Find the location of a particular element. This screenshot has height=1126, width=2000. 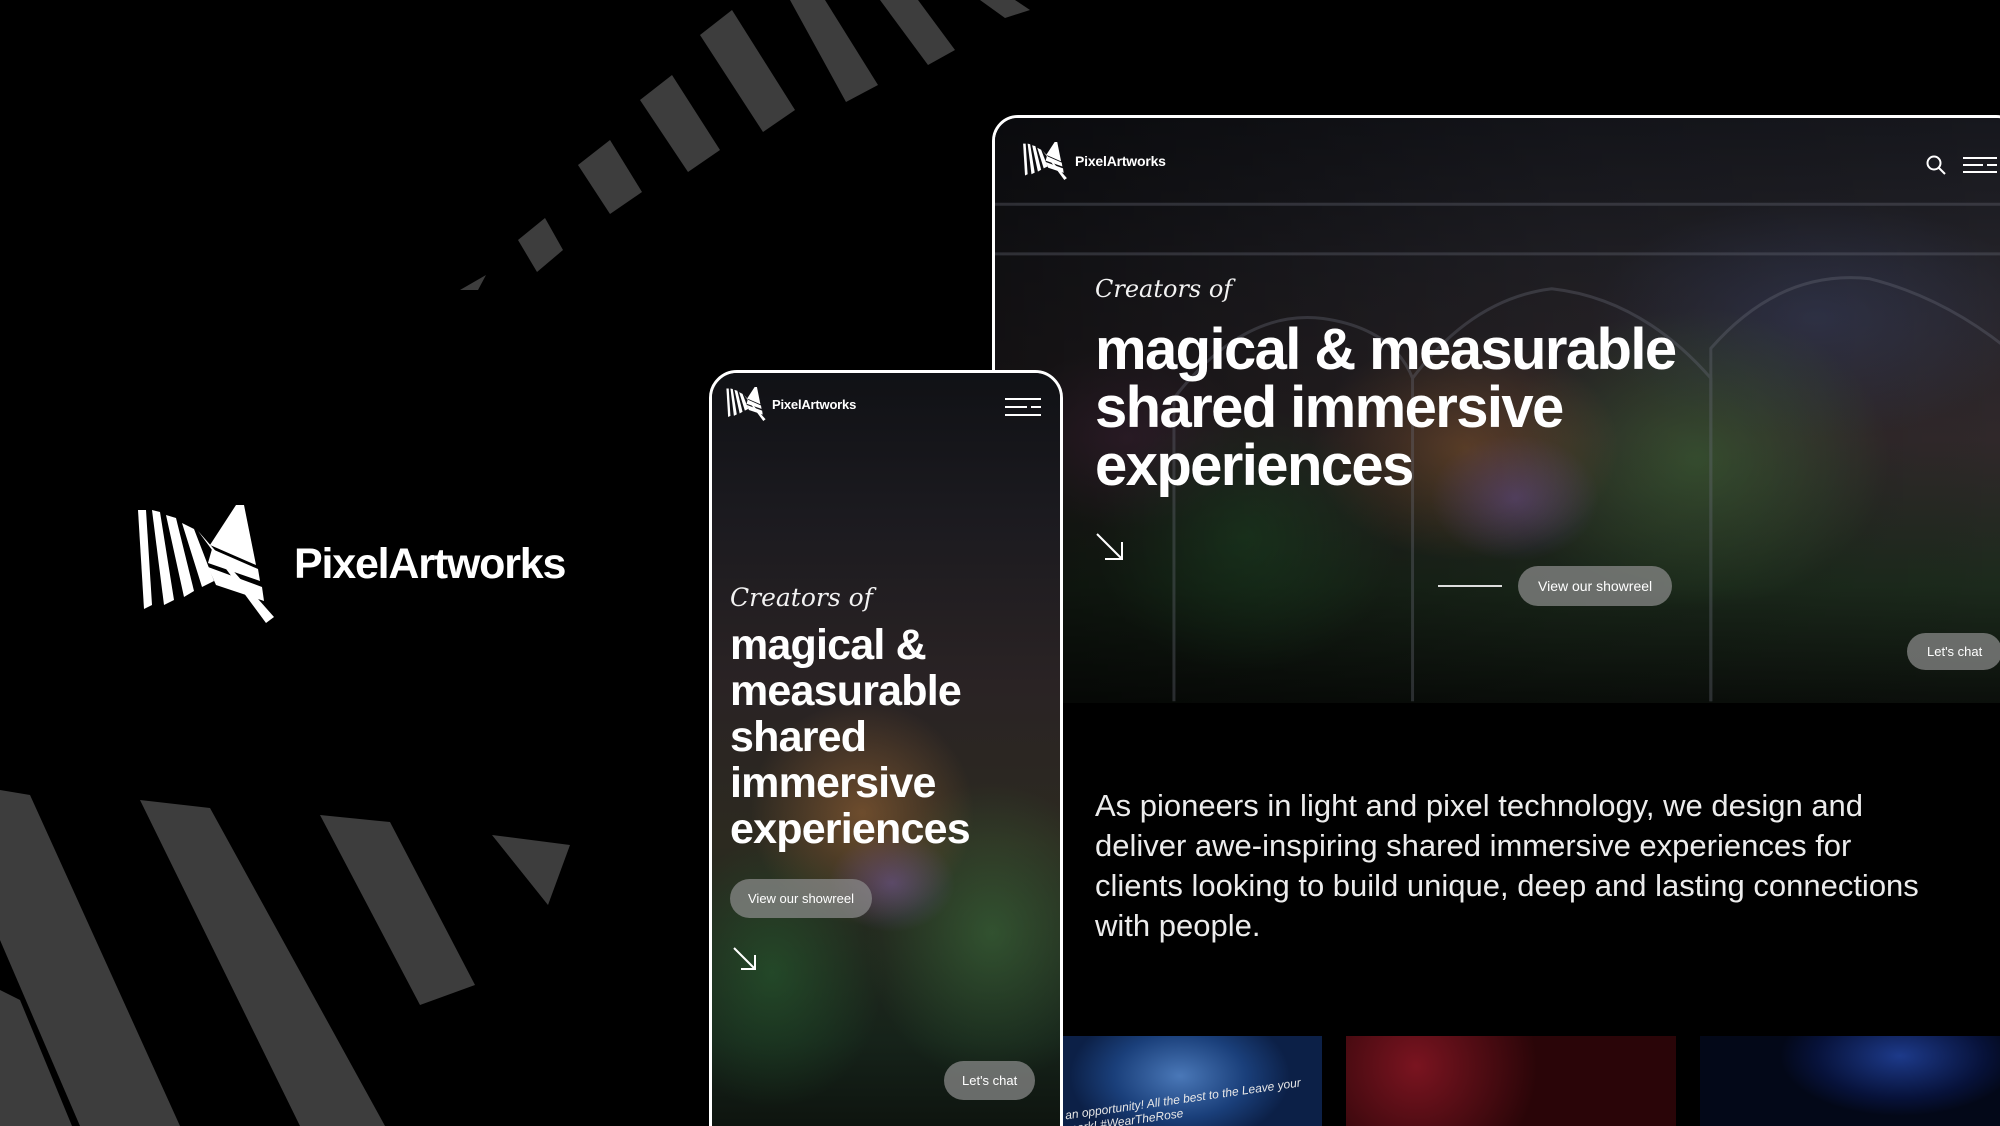

brand-name: PixelArtworks is located at coordinates (430, 563).